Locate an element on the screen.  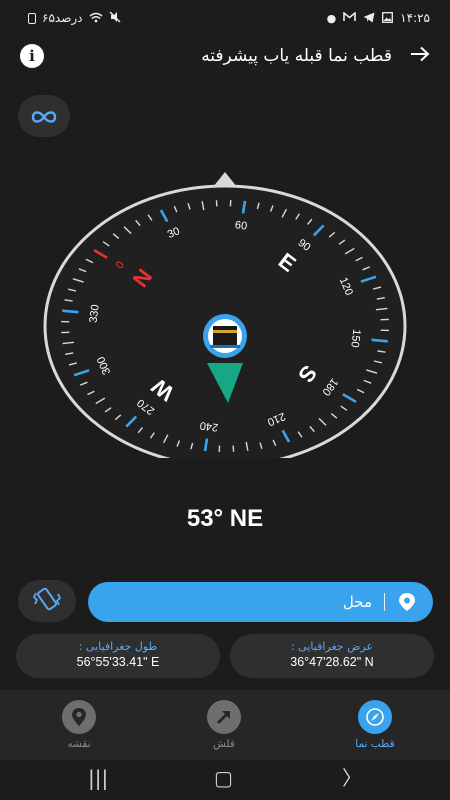
nav-tab-map: نقشه is located at coordinates (79, 725).